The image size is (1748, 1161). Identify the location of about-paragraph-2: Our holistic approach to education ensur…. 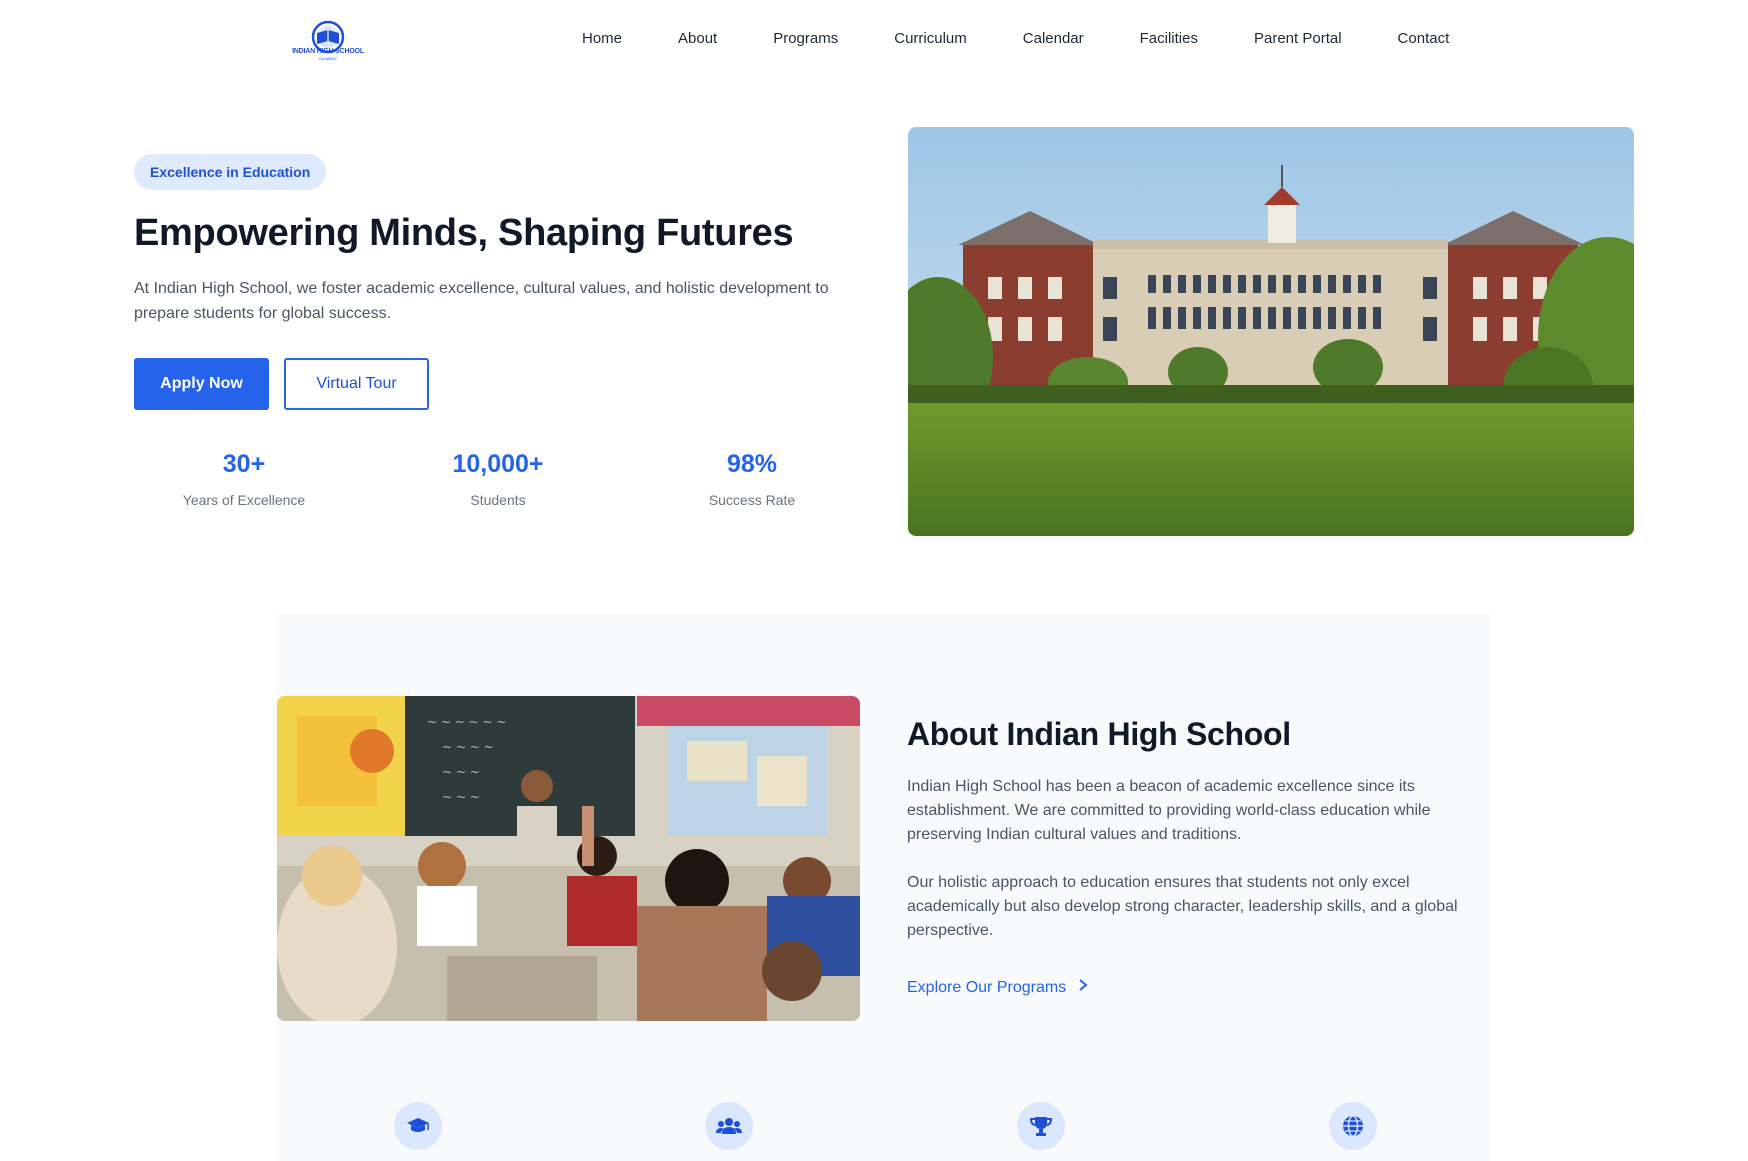
(1182, 906).